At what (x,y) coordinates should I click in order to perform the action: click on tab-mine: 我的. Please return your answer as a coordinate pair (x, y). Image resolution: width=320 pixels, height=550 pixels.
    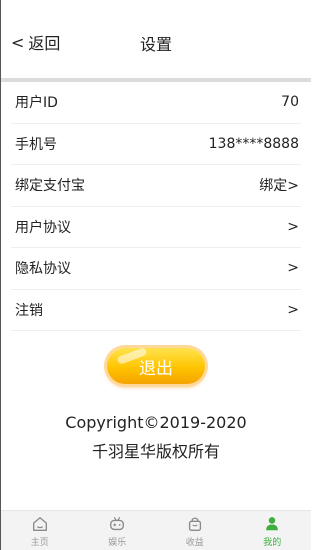
    Looking at the image, I should click on (273, 530).